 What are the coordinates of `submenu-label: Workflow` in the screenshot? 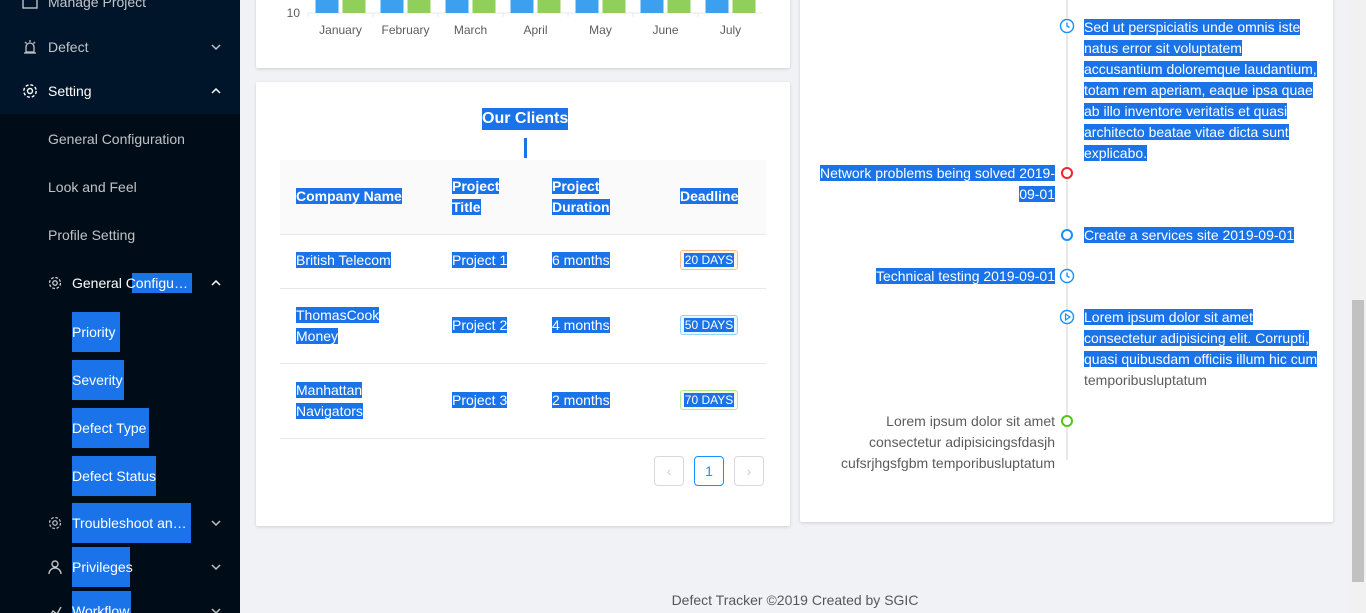 It's located at (101, 602).